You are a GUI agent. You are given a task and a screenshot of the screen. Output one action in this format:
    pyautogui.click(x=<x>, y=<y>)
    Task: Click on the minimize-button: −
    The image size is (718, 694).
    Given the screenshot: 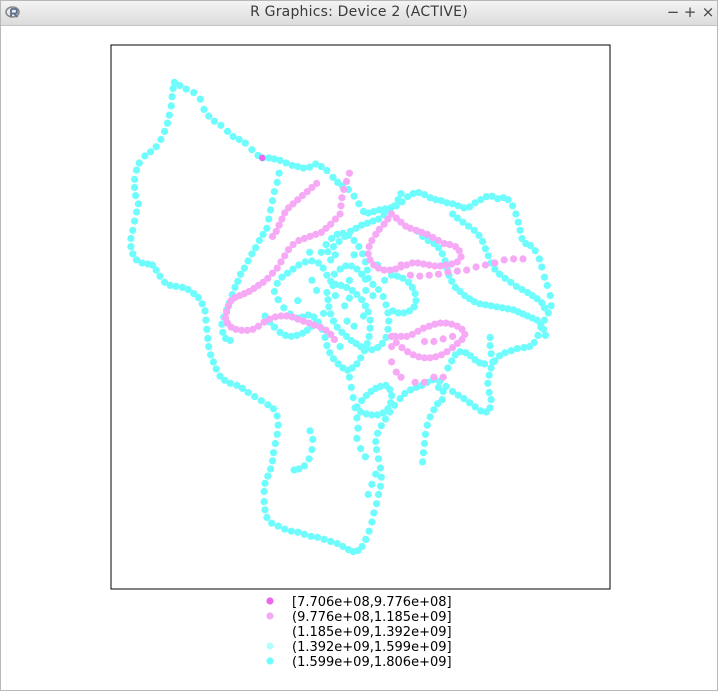 What is the action you would take?
    pyautogui.click(x=673, y=12)
    